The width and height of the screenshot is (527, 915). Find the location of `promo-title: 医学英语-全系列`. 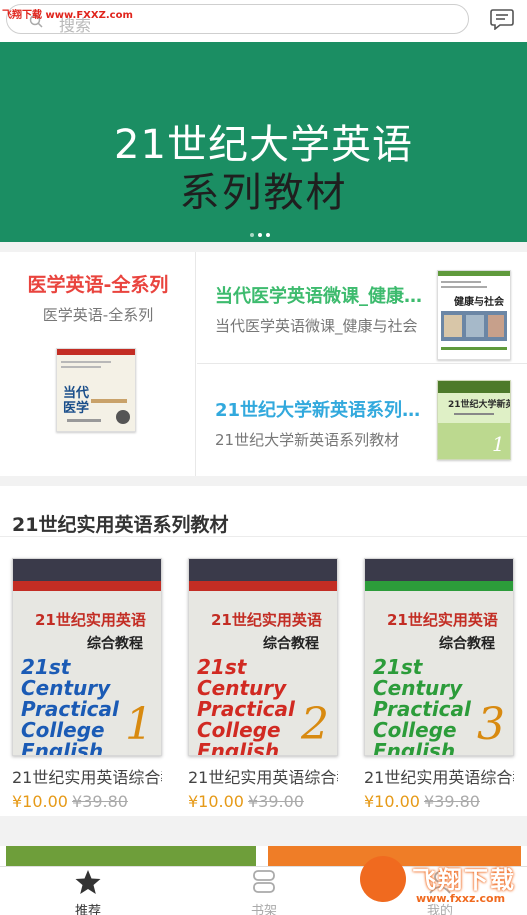

promo-title: 医学英语-全系列 is located at coordinates (98, 285).